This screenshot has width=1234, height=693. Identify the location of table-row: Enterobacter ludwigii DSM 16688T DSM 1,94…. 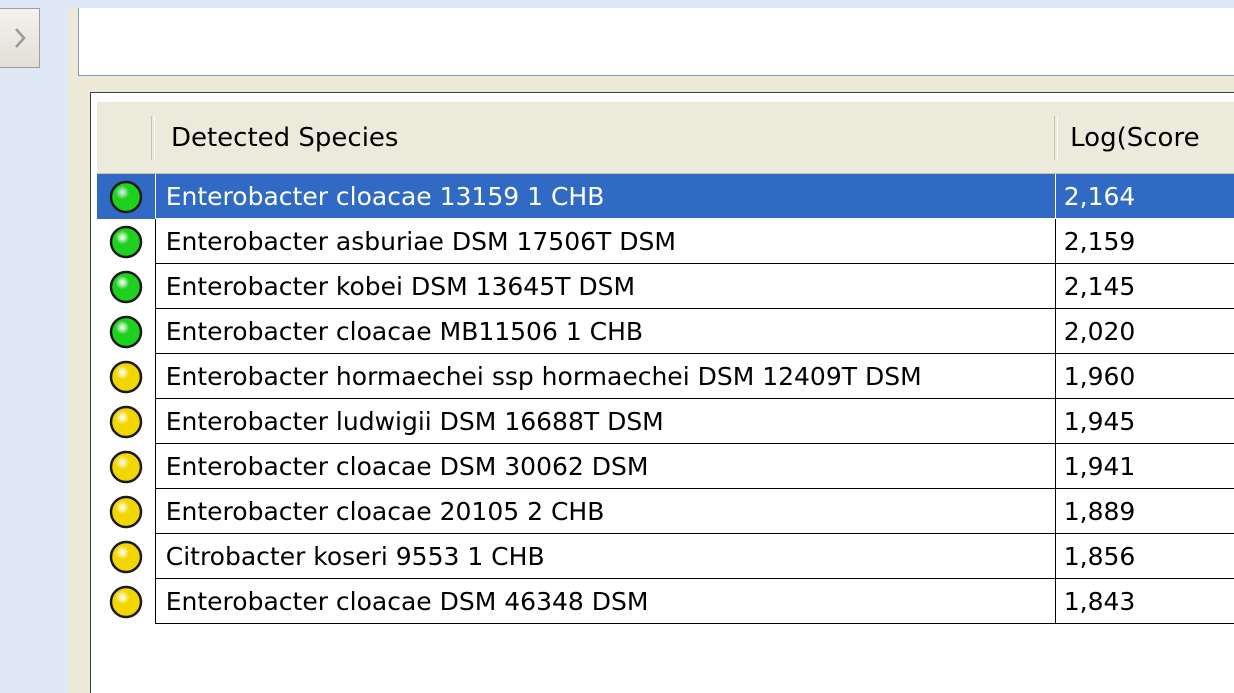
(665, 421).